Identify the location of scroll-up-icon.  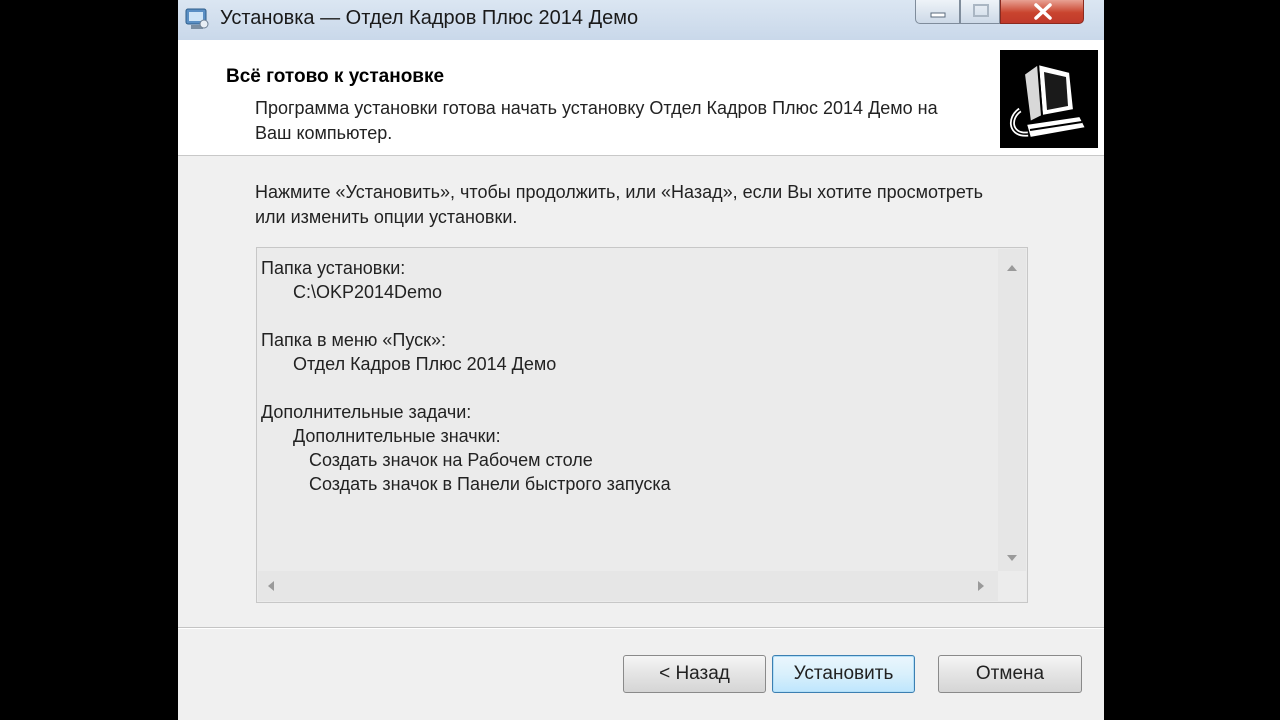
(1012, 268).